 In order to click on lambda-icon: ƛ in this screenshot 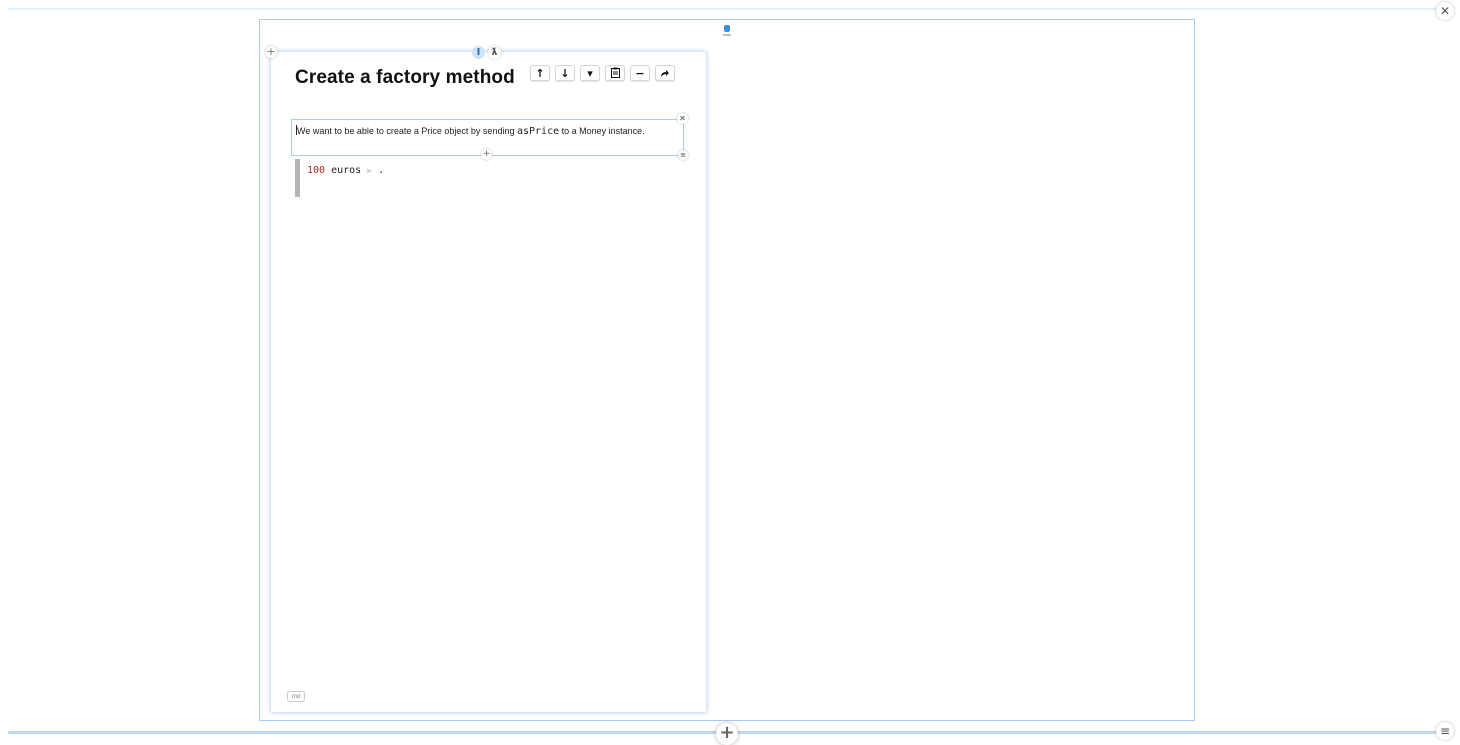, I will do `click(494, 52)`.